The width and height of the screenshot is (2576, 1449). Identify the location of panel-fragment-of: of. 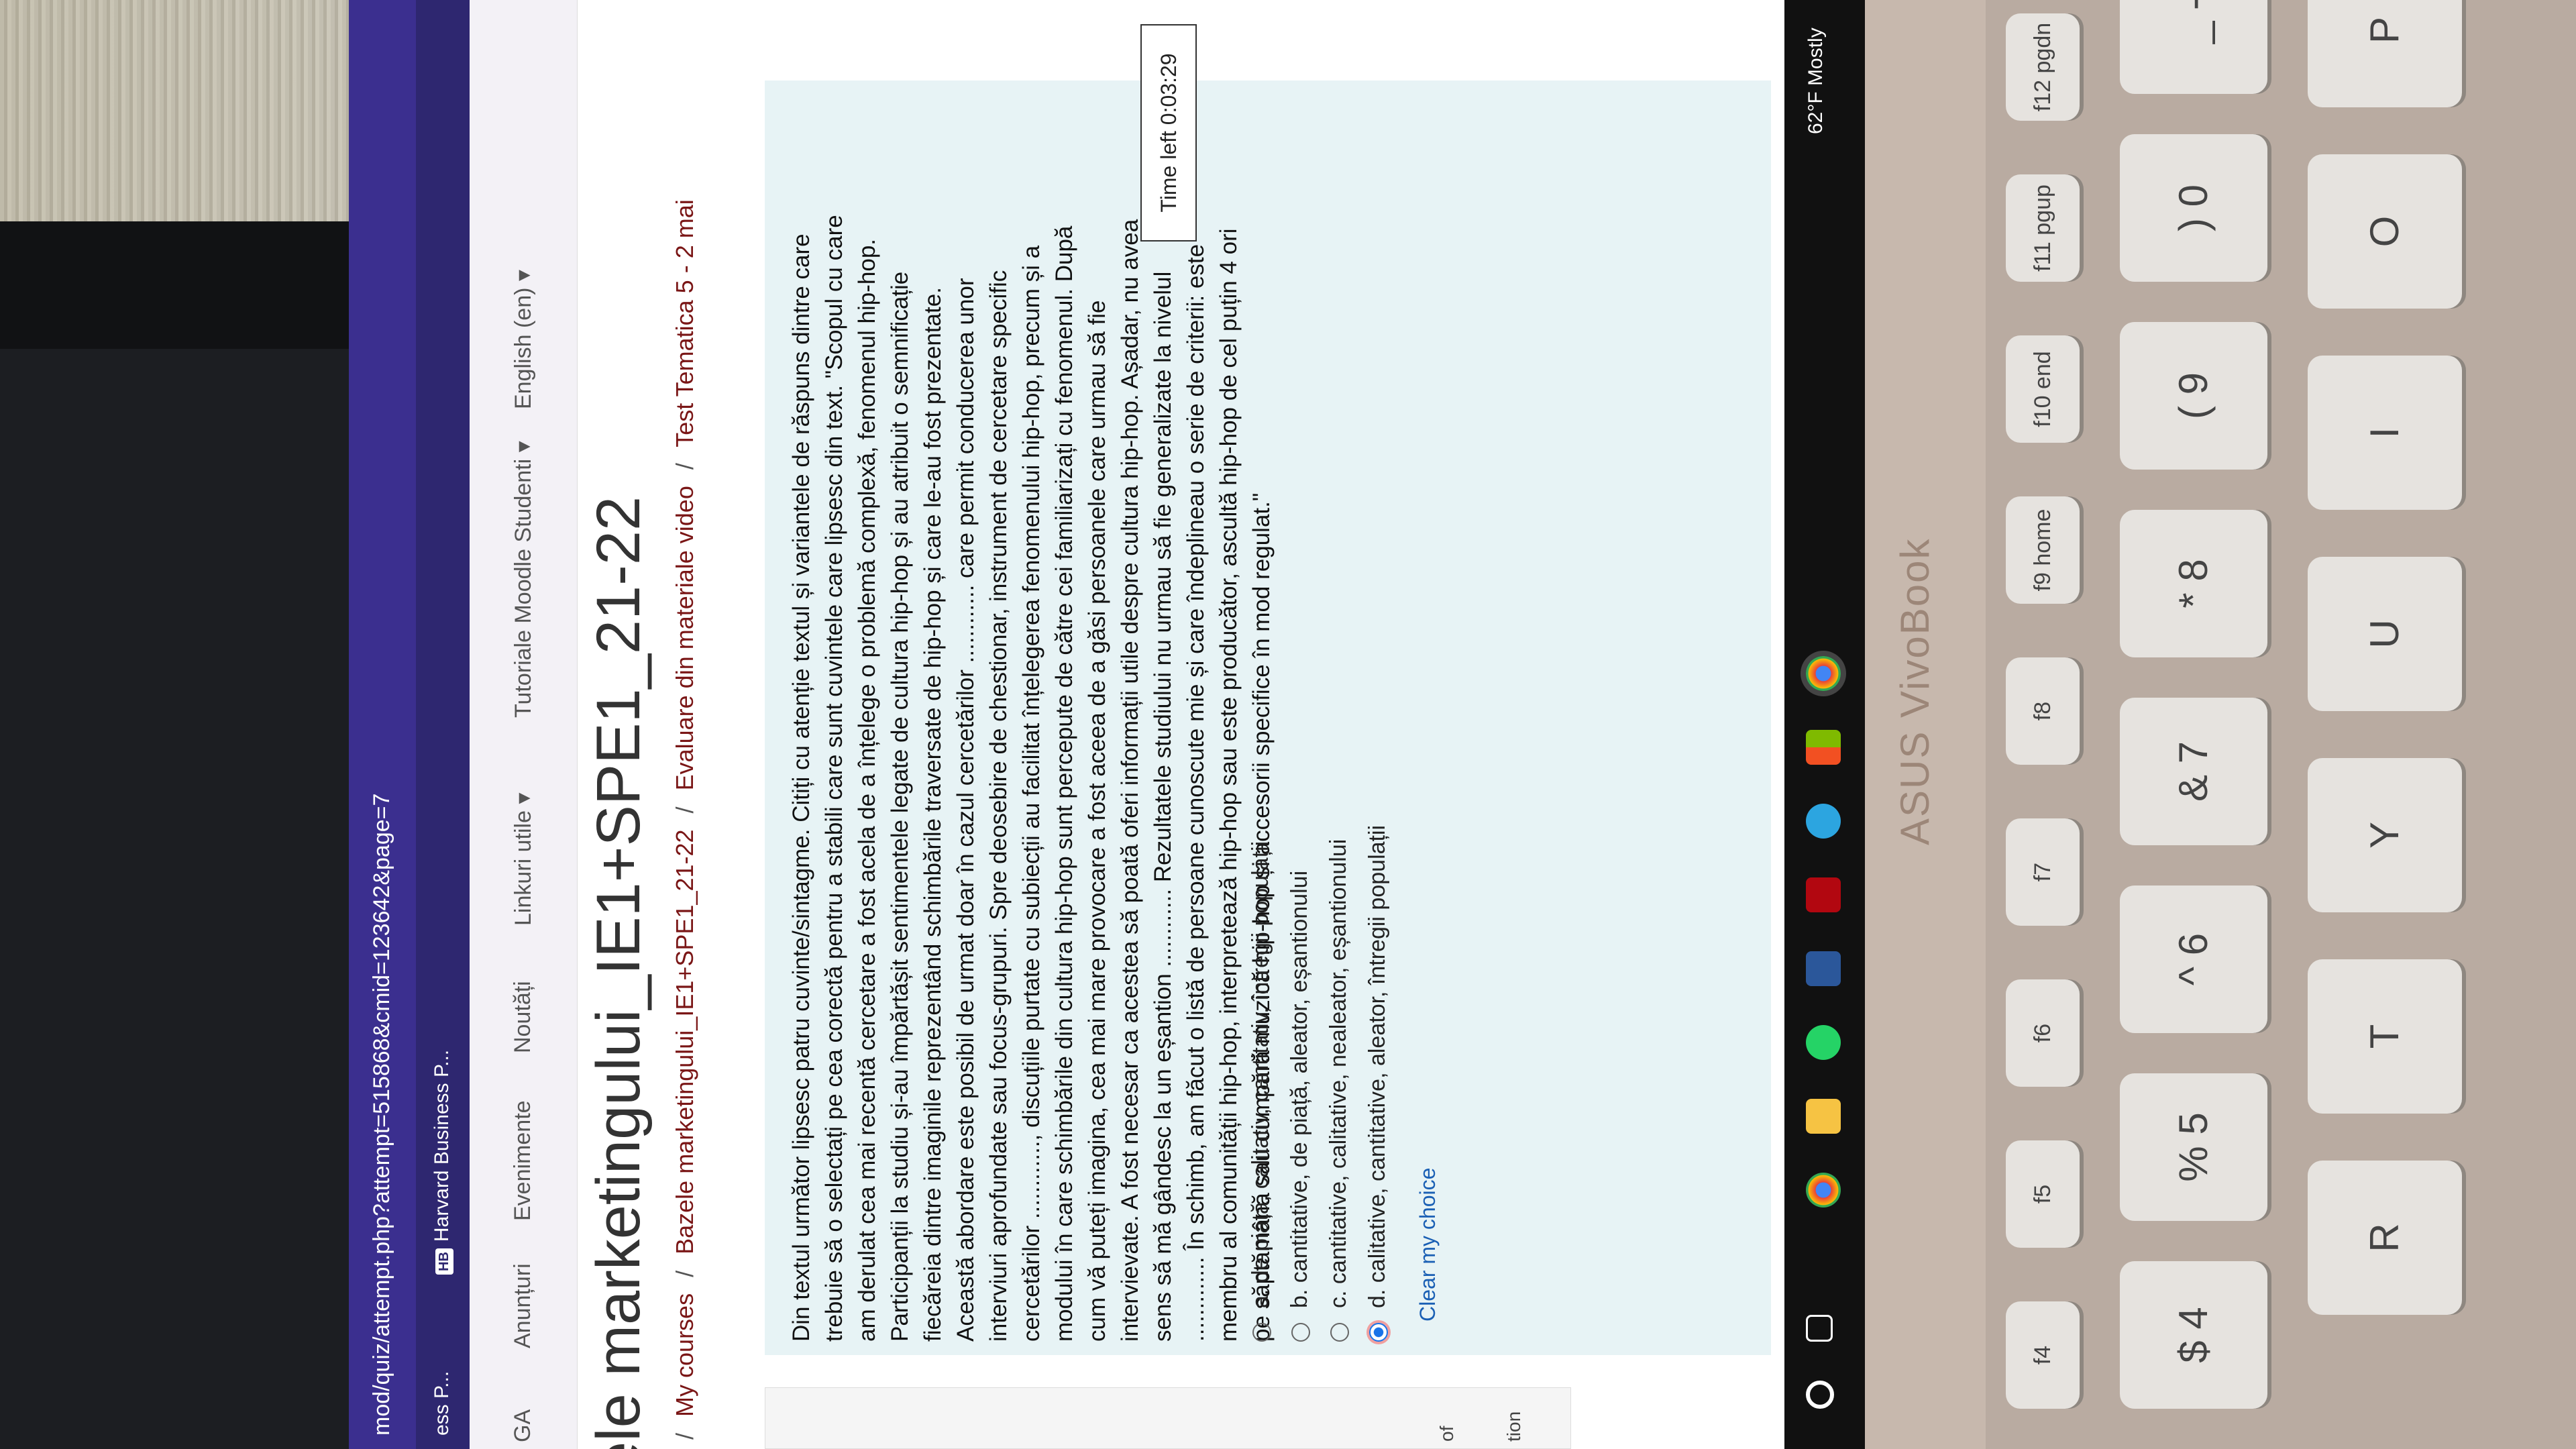
(1446, 1434).